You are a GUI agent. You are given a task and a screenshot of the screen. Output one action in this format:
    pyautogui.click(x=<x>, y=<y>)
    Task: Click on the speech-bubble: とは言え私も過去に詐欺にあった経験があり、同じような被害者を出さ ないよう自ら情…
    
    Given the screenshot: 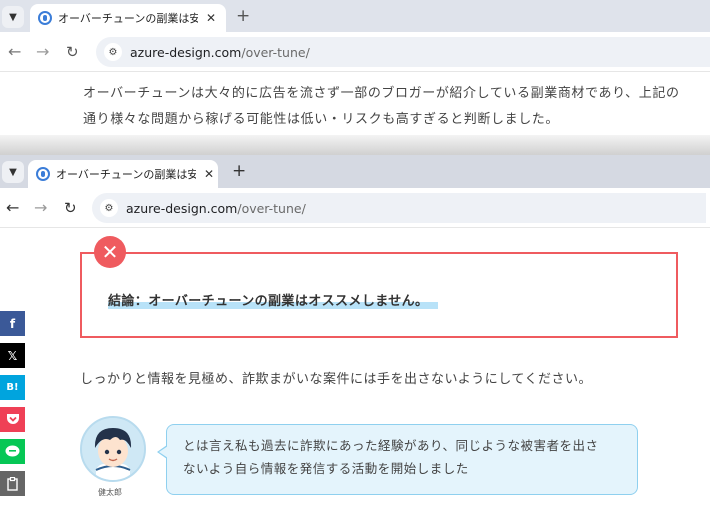 What is the action you would take?
    pyautogui.click(x=397, y=459)
    